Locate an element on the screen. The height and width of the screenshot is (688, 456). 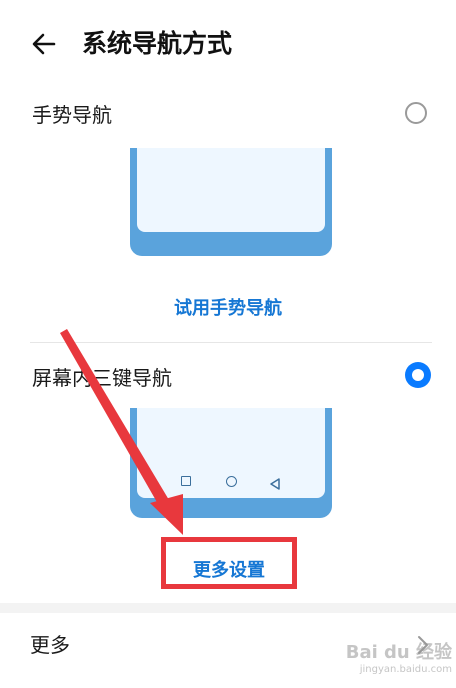
more-label: 更多 is located at coordinates (50, 645).